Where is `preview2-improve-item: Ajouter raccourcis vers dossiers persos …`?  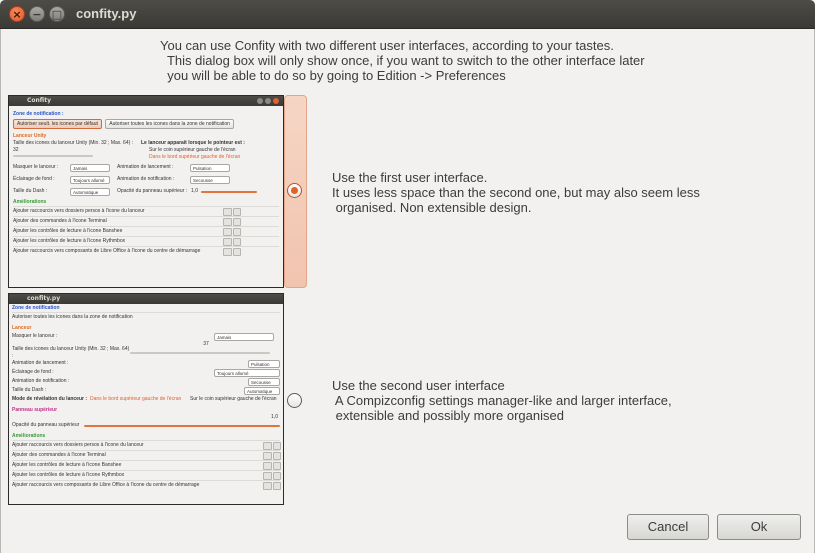
preview2-improve-item: Ajouter raccourcis vers dossiers persos … is located at coordinates (146, 445).